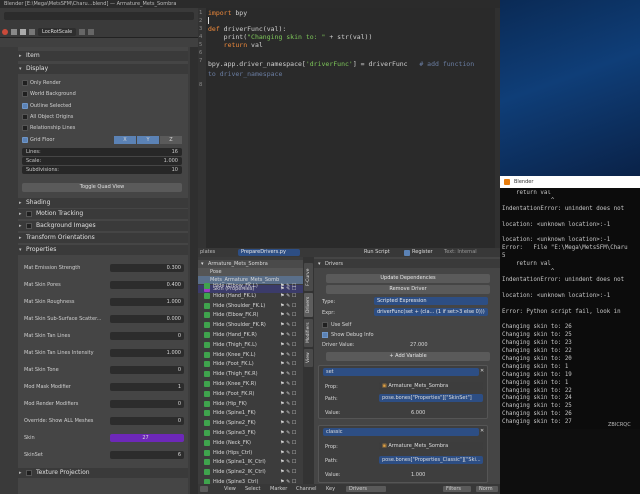  Describe the element at coordinates (5, 32) in the screenshot. I see `record-icon` at that location.